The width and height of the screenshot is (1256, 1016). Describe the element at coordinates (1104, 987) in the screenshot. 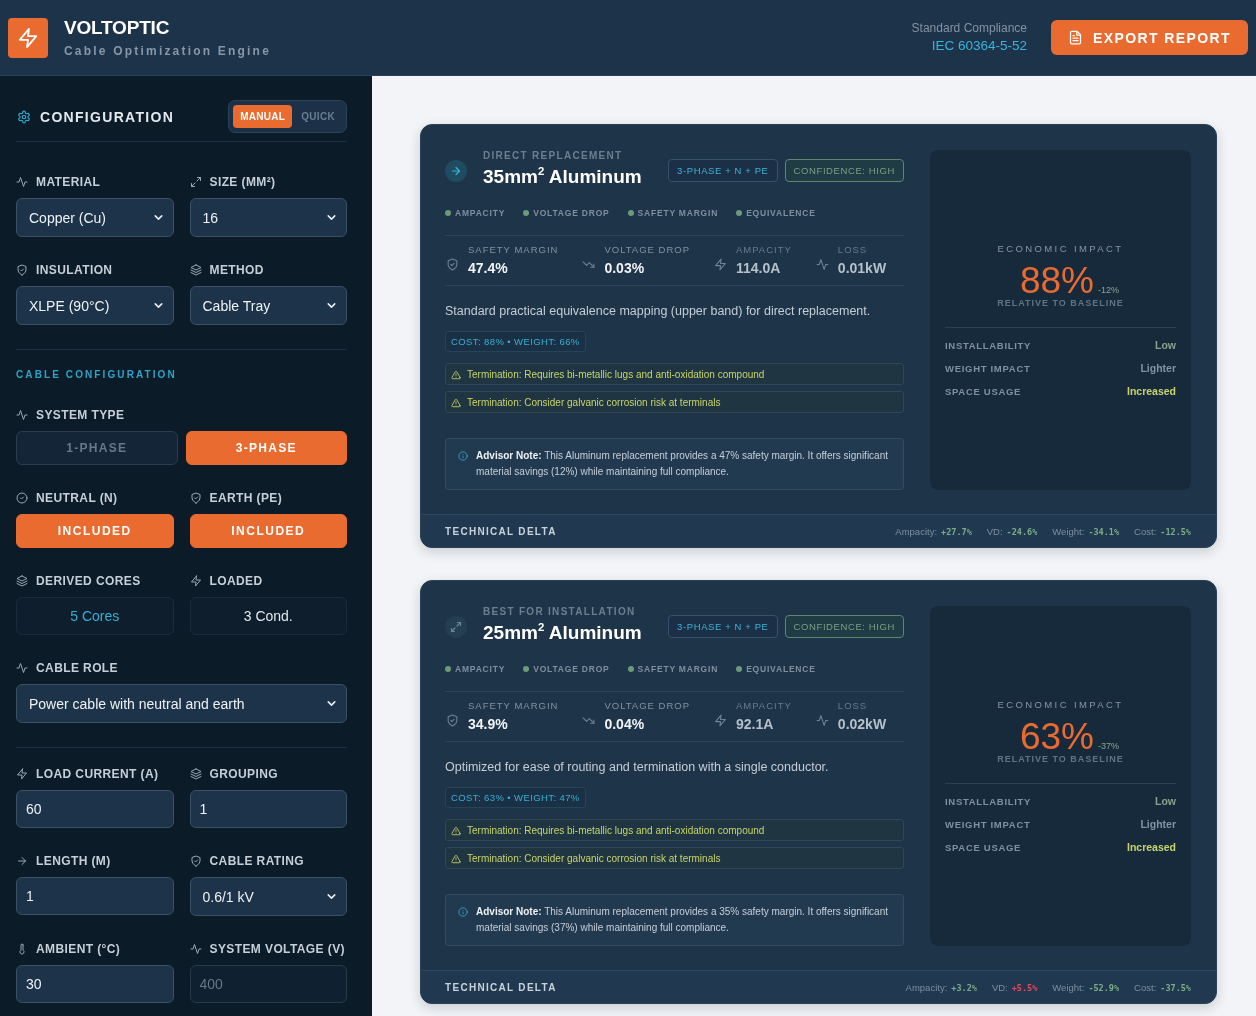

I see `delta-value: -52.9%` at that location.